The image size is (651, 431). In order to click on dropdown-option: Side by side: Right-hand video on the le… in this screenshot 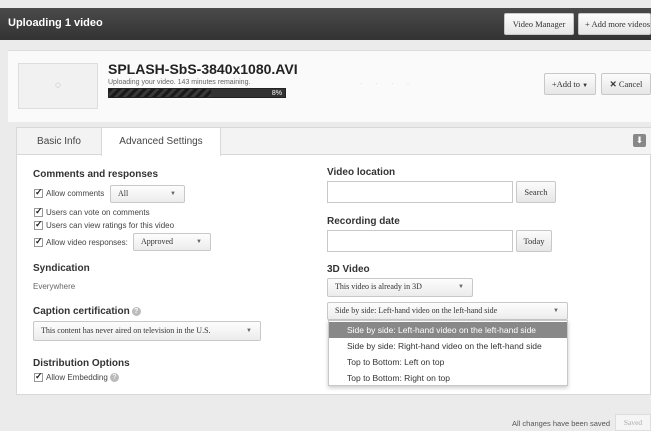, I will do `click(448, 346)`.